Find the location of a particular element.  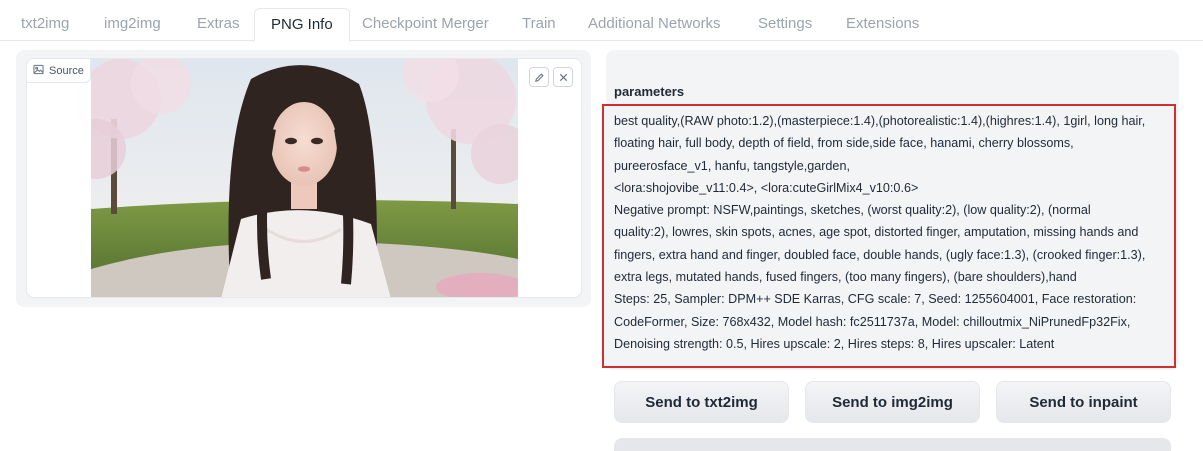

edit-button is located at coordinates (539, 77).